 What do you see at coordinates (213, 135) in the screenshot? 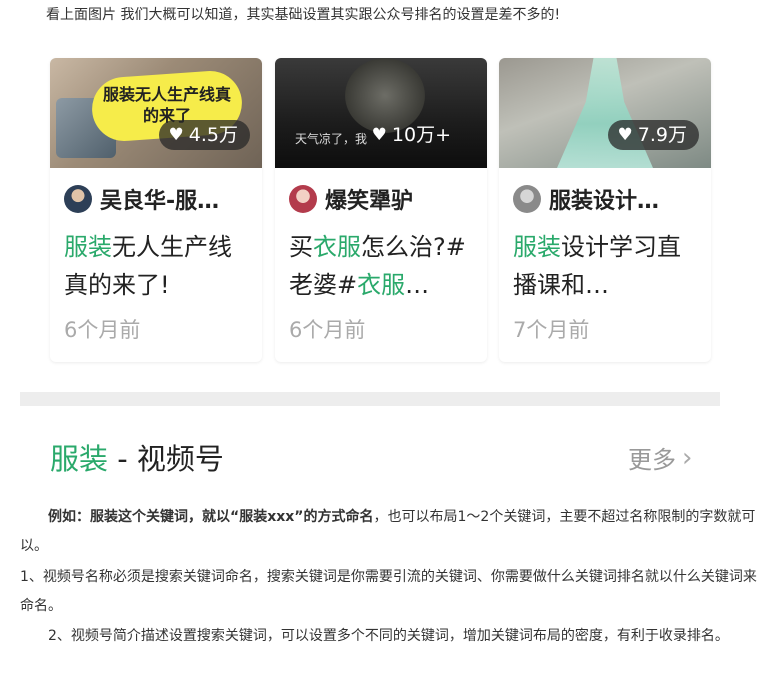
I see `likes-count: 4.5万` at bounding box center [213, 135].